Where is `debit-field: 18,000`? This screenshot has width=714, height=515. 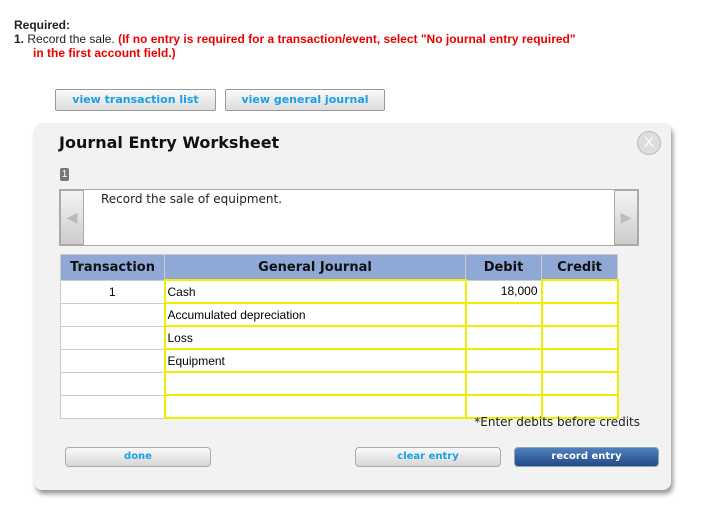 debit-field: 18,000 is located at coordinates (503, 291).